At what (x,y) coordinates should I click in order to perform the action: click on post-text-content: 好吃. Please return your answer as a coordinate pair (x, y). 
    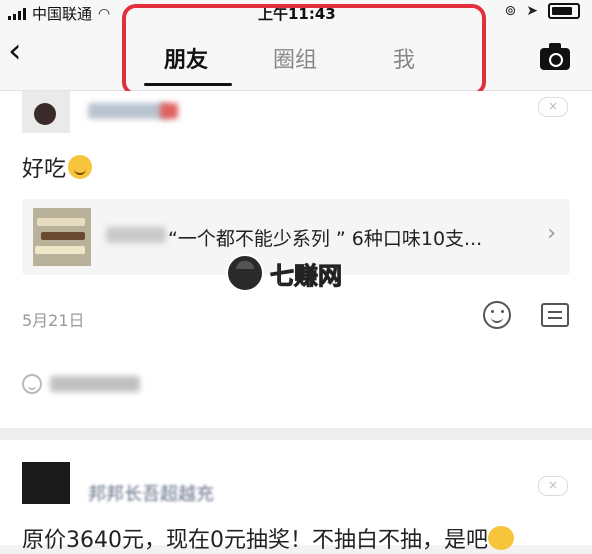
    Looking at the image, I should click on (44, 169).